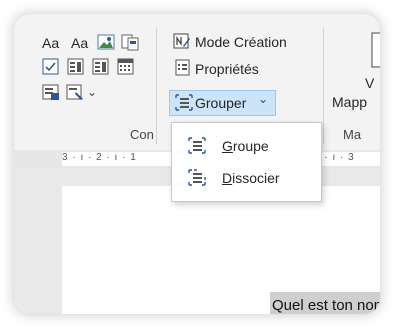  I want to click on label-rest: issocier, so click(256, 178).